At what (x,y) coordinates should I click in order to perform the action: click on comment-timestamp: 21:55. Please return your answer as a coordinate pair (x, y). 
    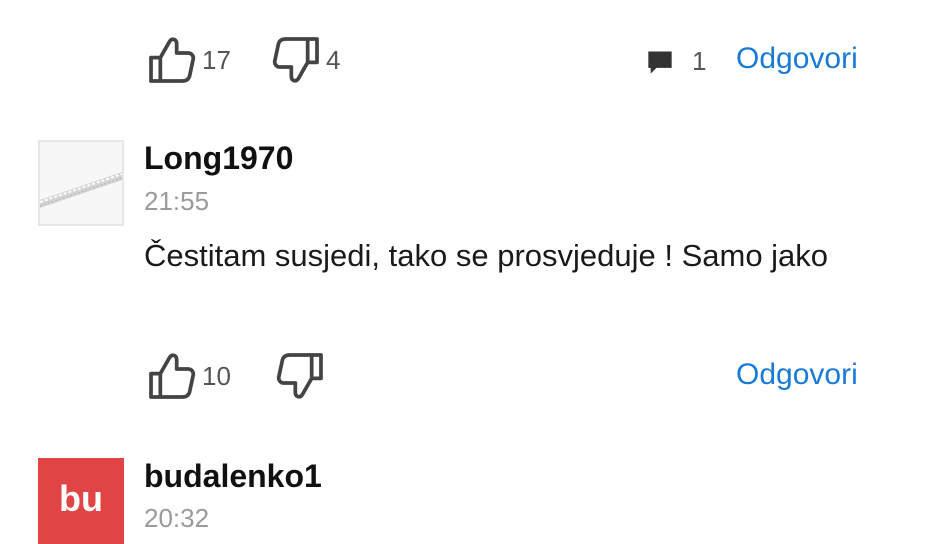
    Looking at the image, I should click on (177, 201).